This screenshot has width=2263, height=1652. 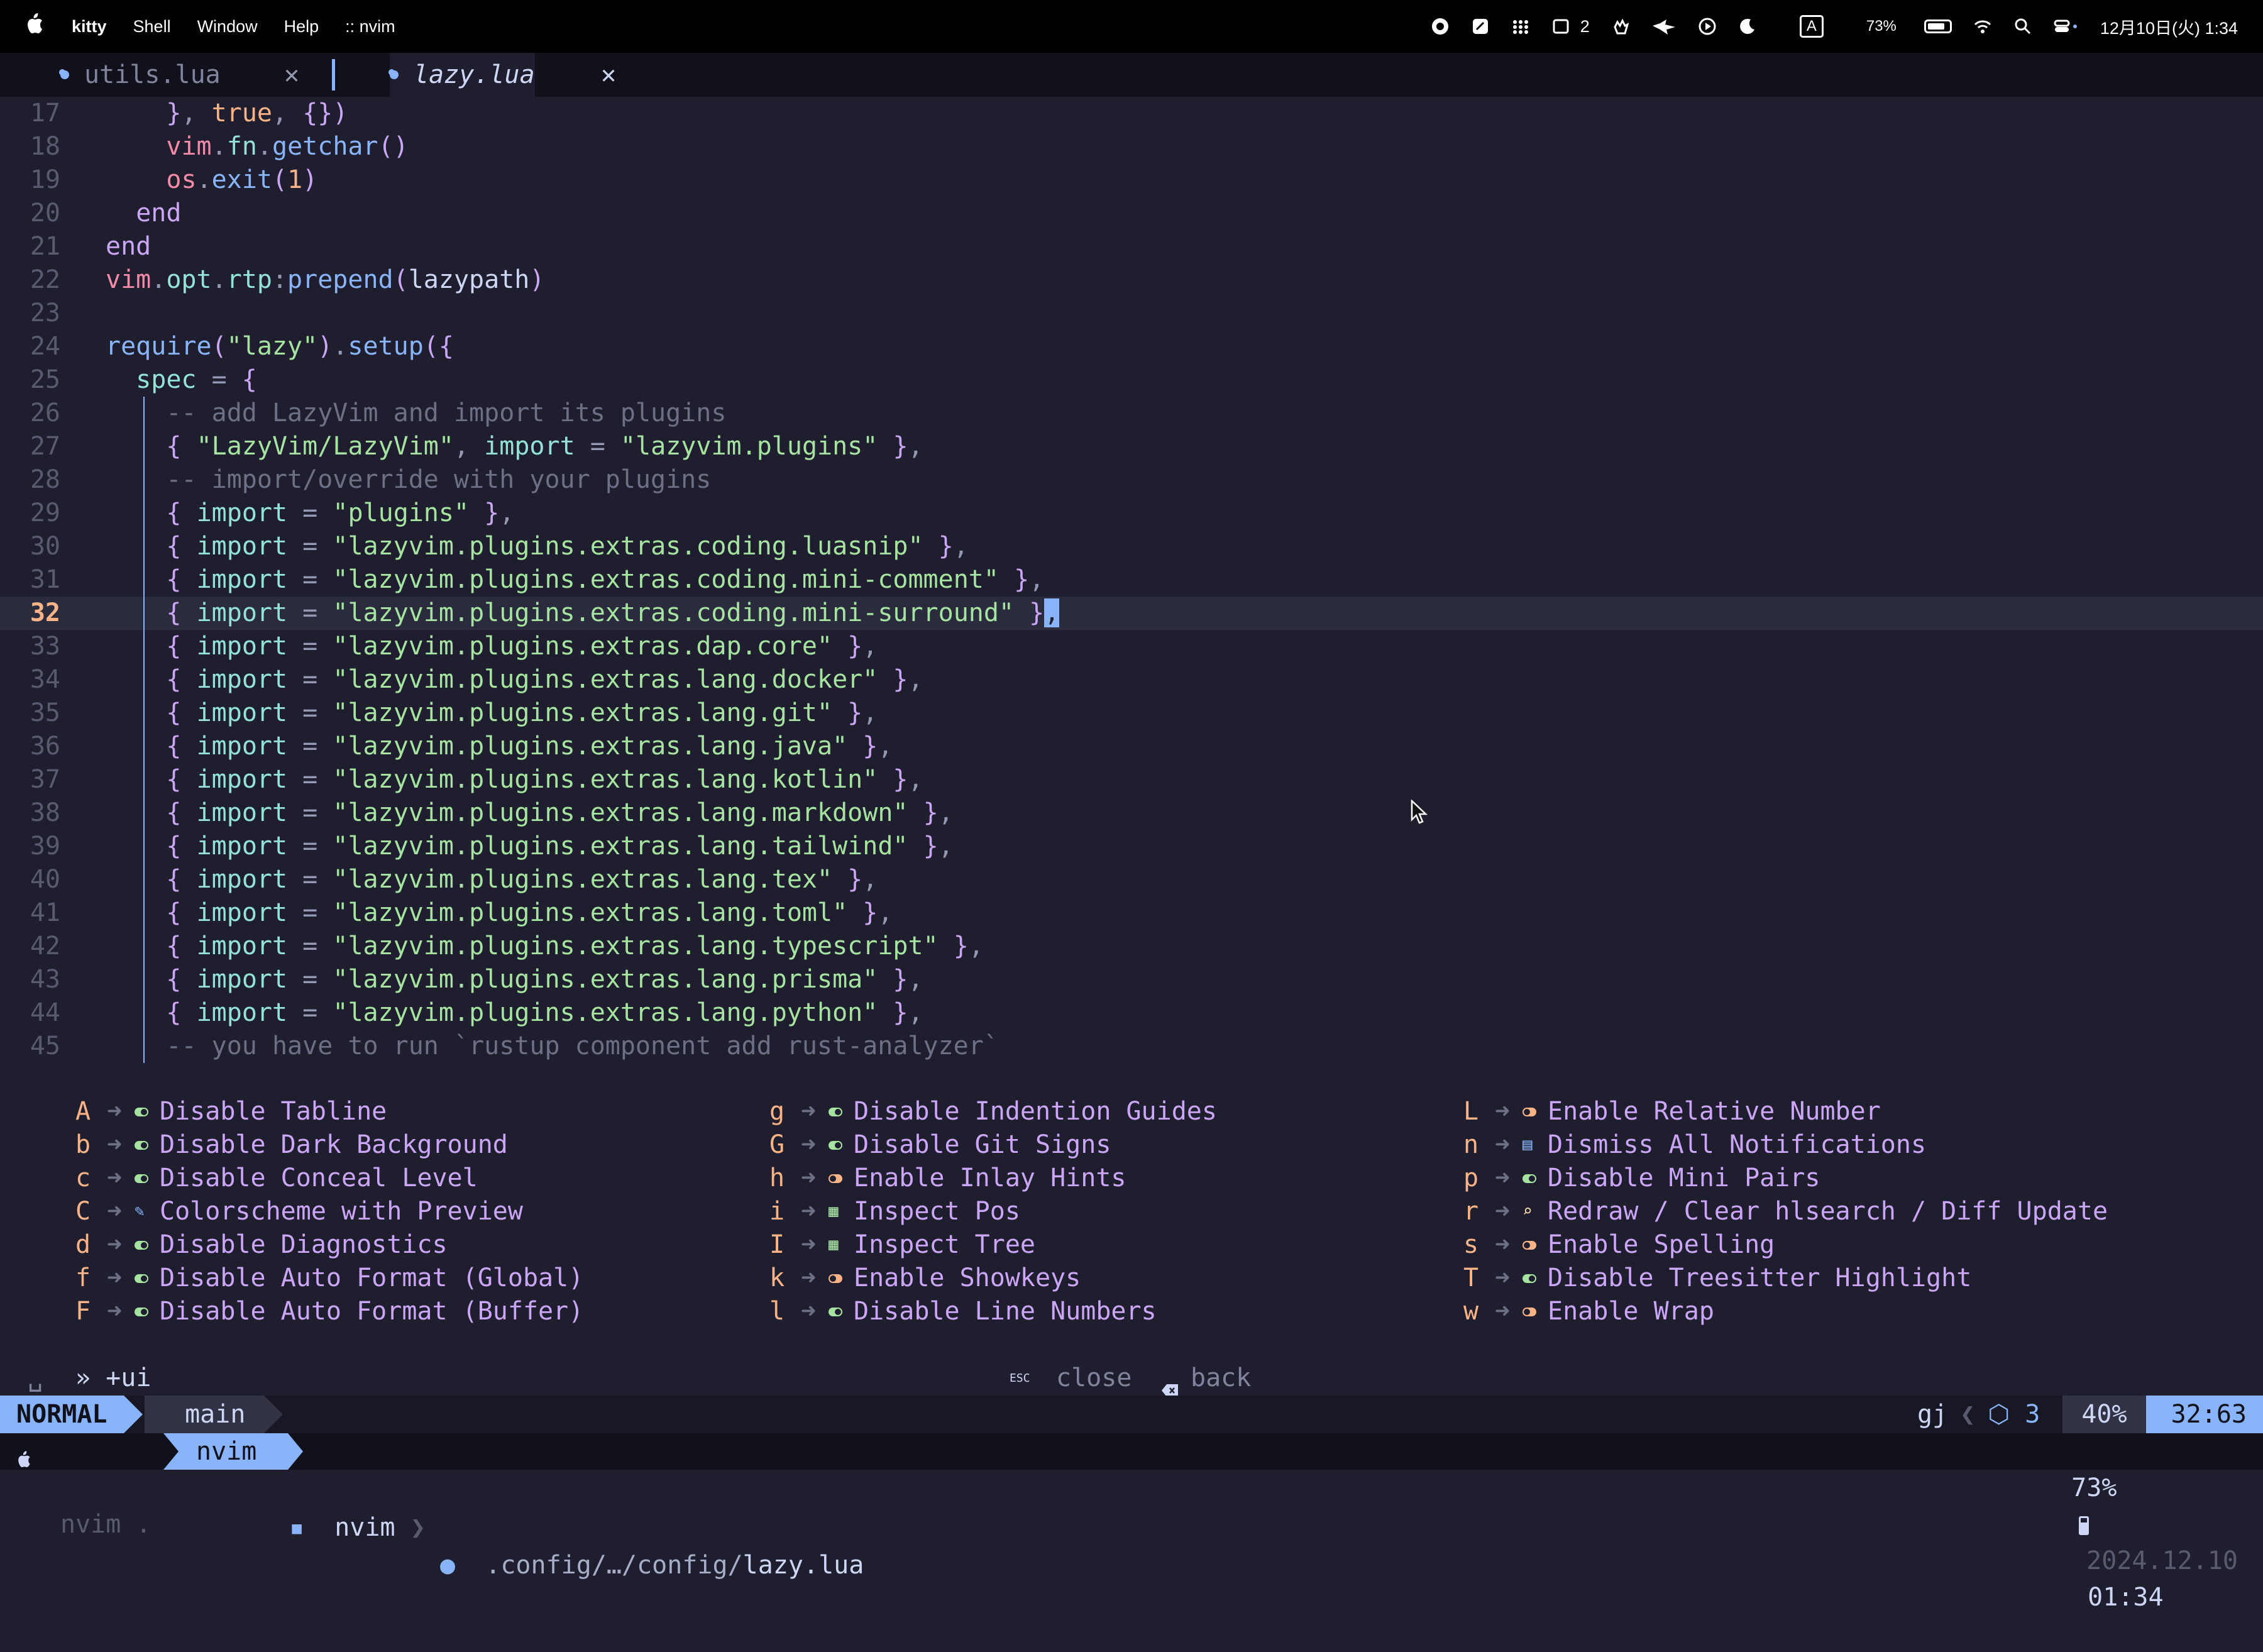 What do you see at coordinates (215, 1414) in the screenshot?
I see `git-branch: main` at bounding box center [215, 1414].